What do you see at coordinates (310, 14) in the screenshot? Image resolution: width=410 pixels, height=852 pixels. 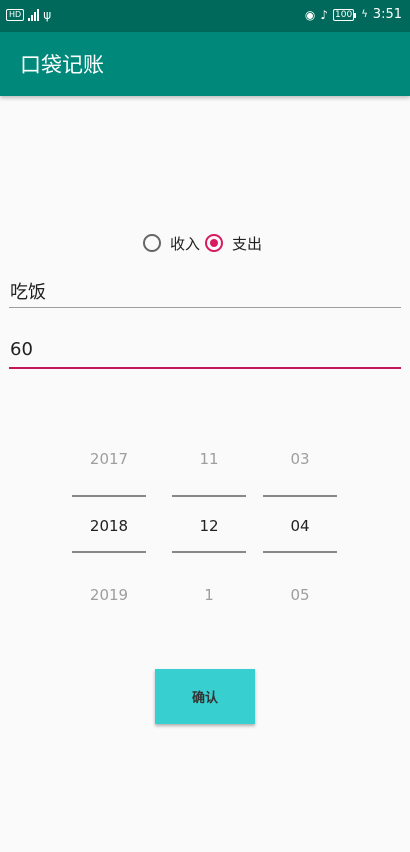 I see `eye-comfort-icon: ◉` at bounding box center [310, 14].